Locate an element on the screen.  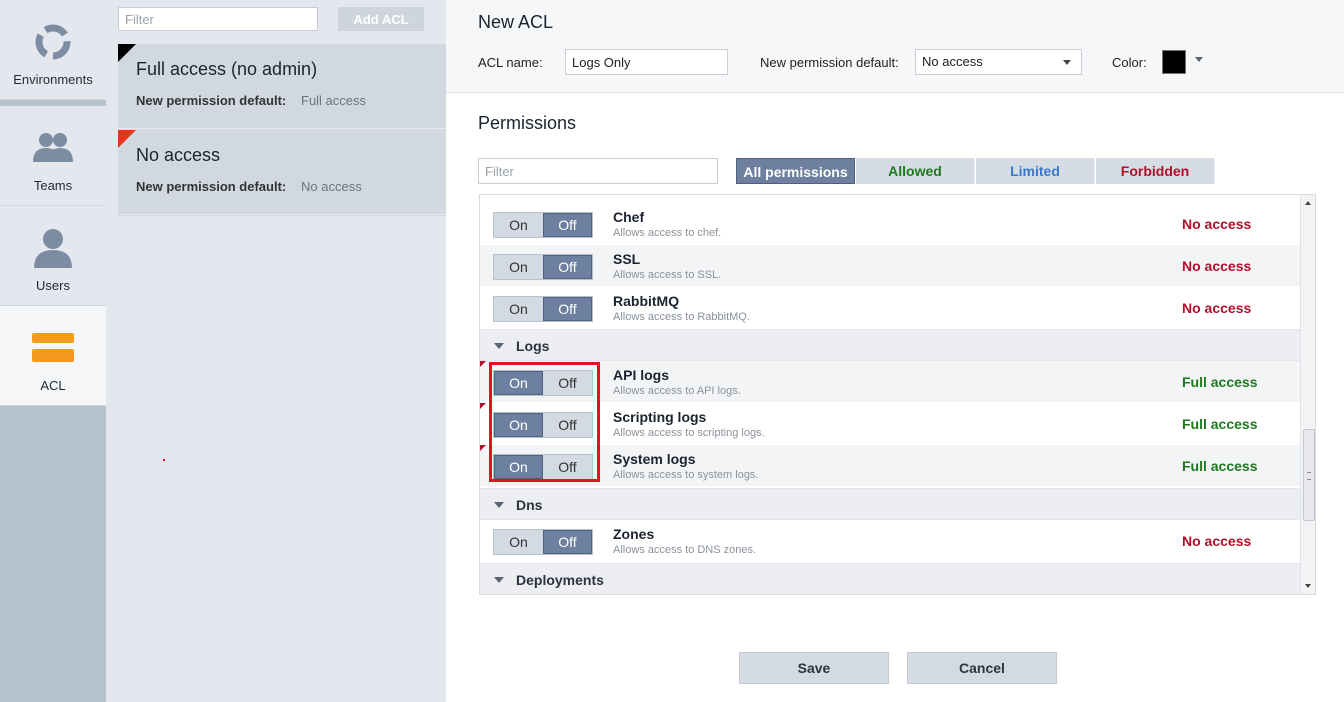
tab-limited: Limited is located at coordinates (1035, 171).